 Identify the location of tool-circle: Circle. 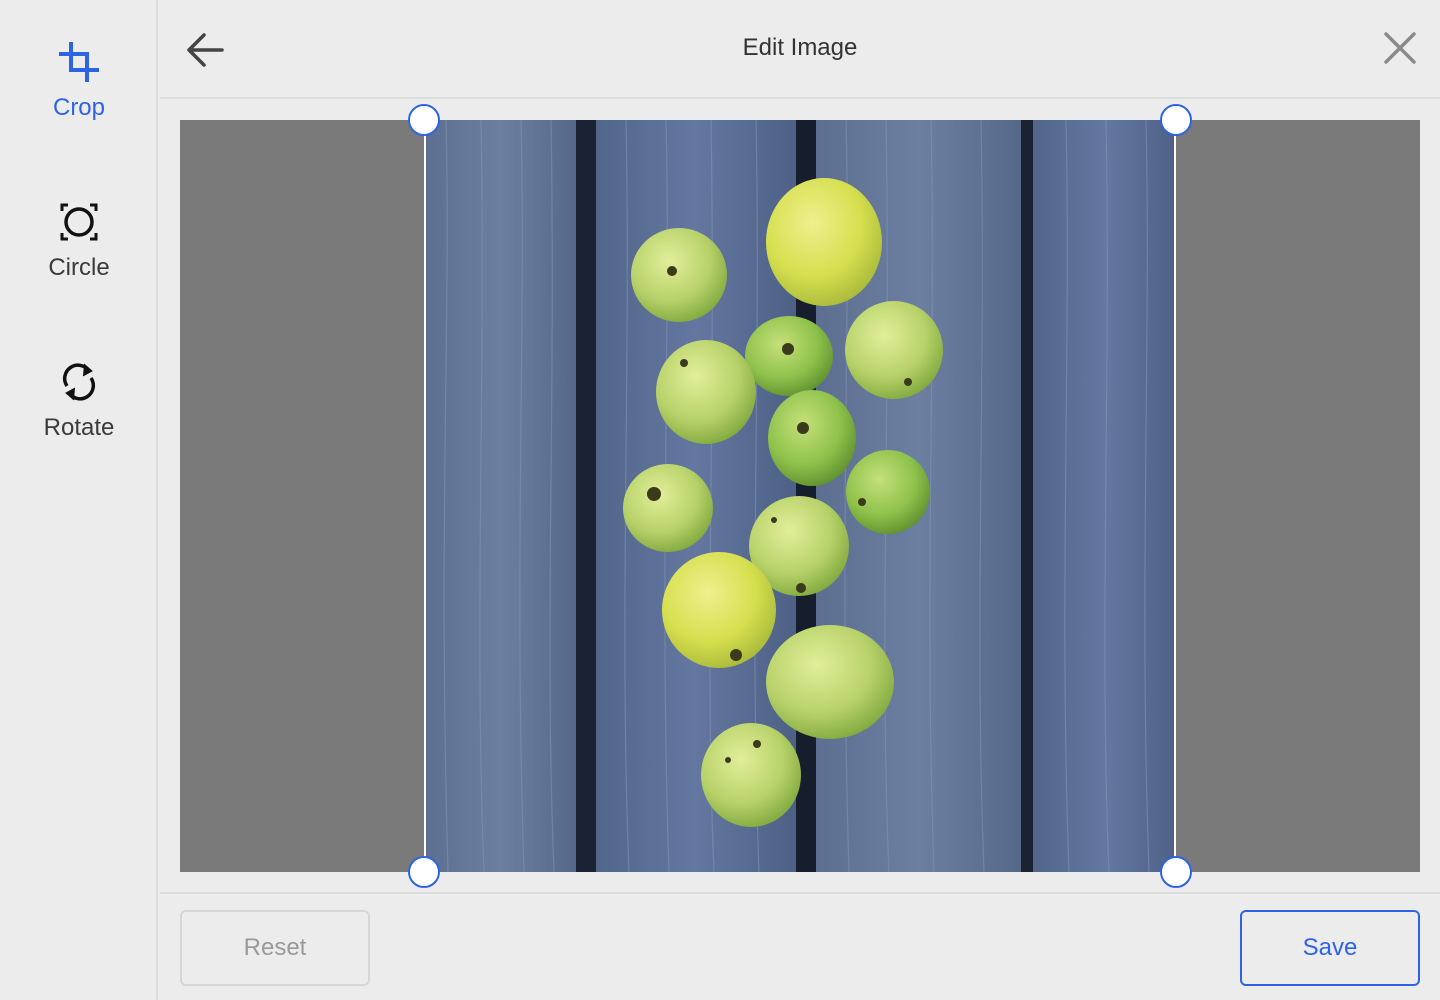
(79, 256).